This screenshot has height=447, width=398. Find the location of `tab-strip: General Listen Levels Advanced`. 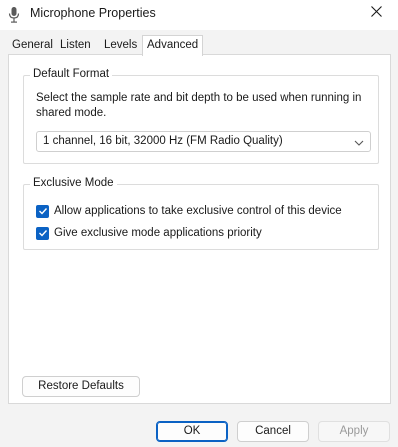

tab-strip: General Listen Levels Advanced is located at coordinates (200, 45).